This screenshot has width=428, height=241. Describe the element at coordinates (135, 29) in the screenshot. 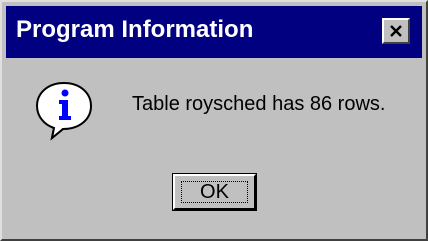

I see `window-title: Program Information` at that location.